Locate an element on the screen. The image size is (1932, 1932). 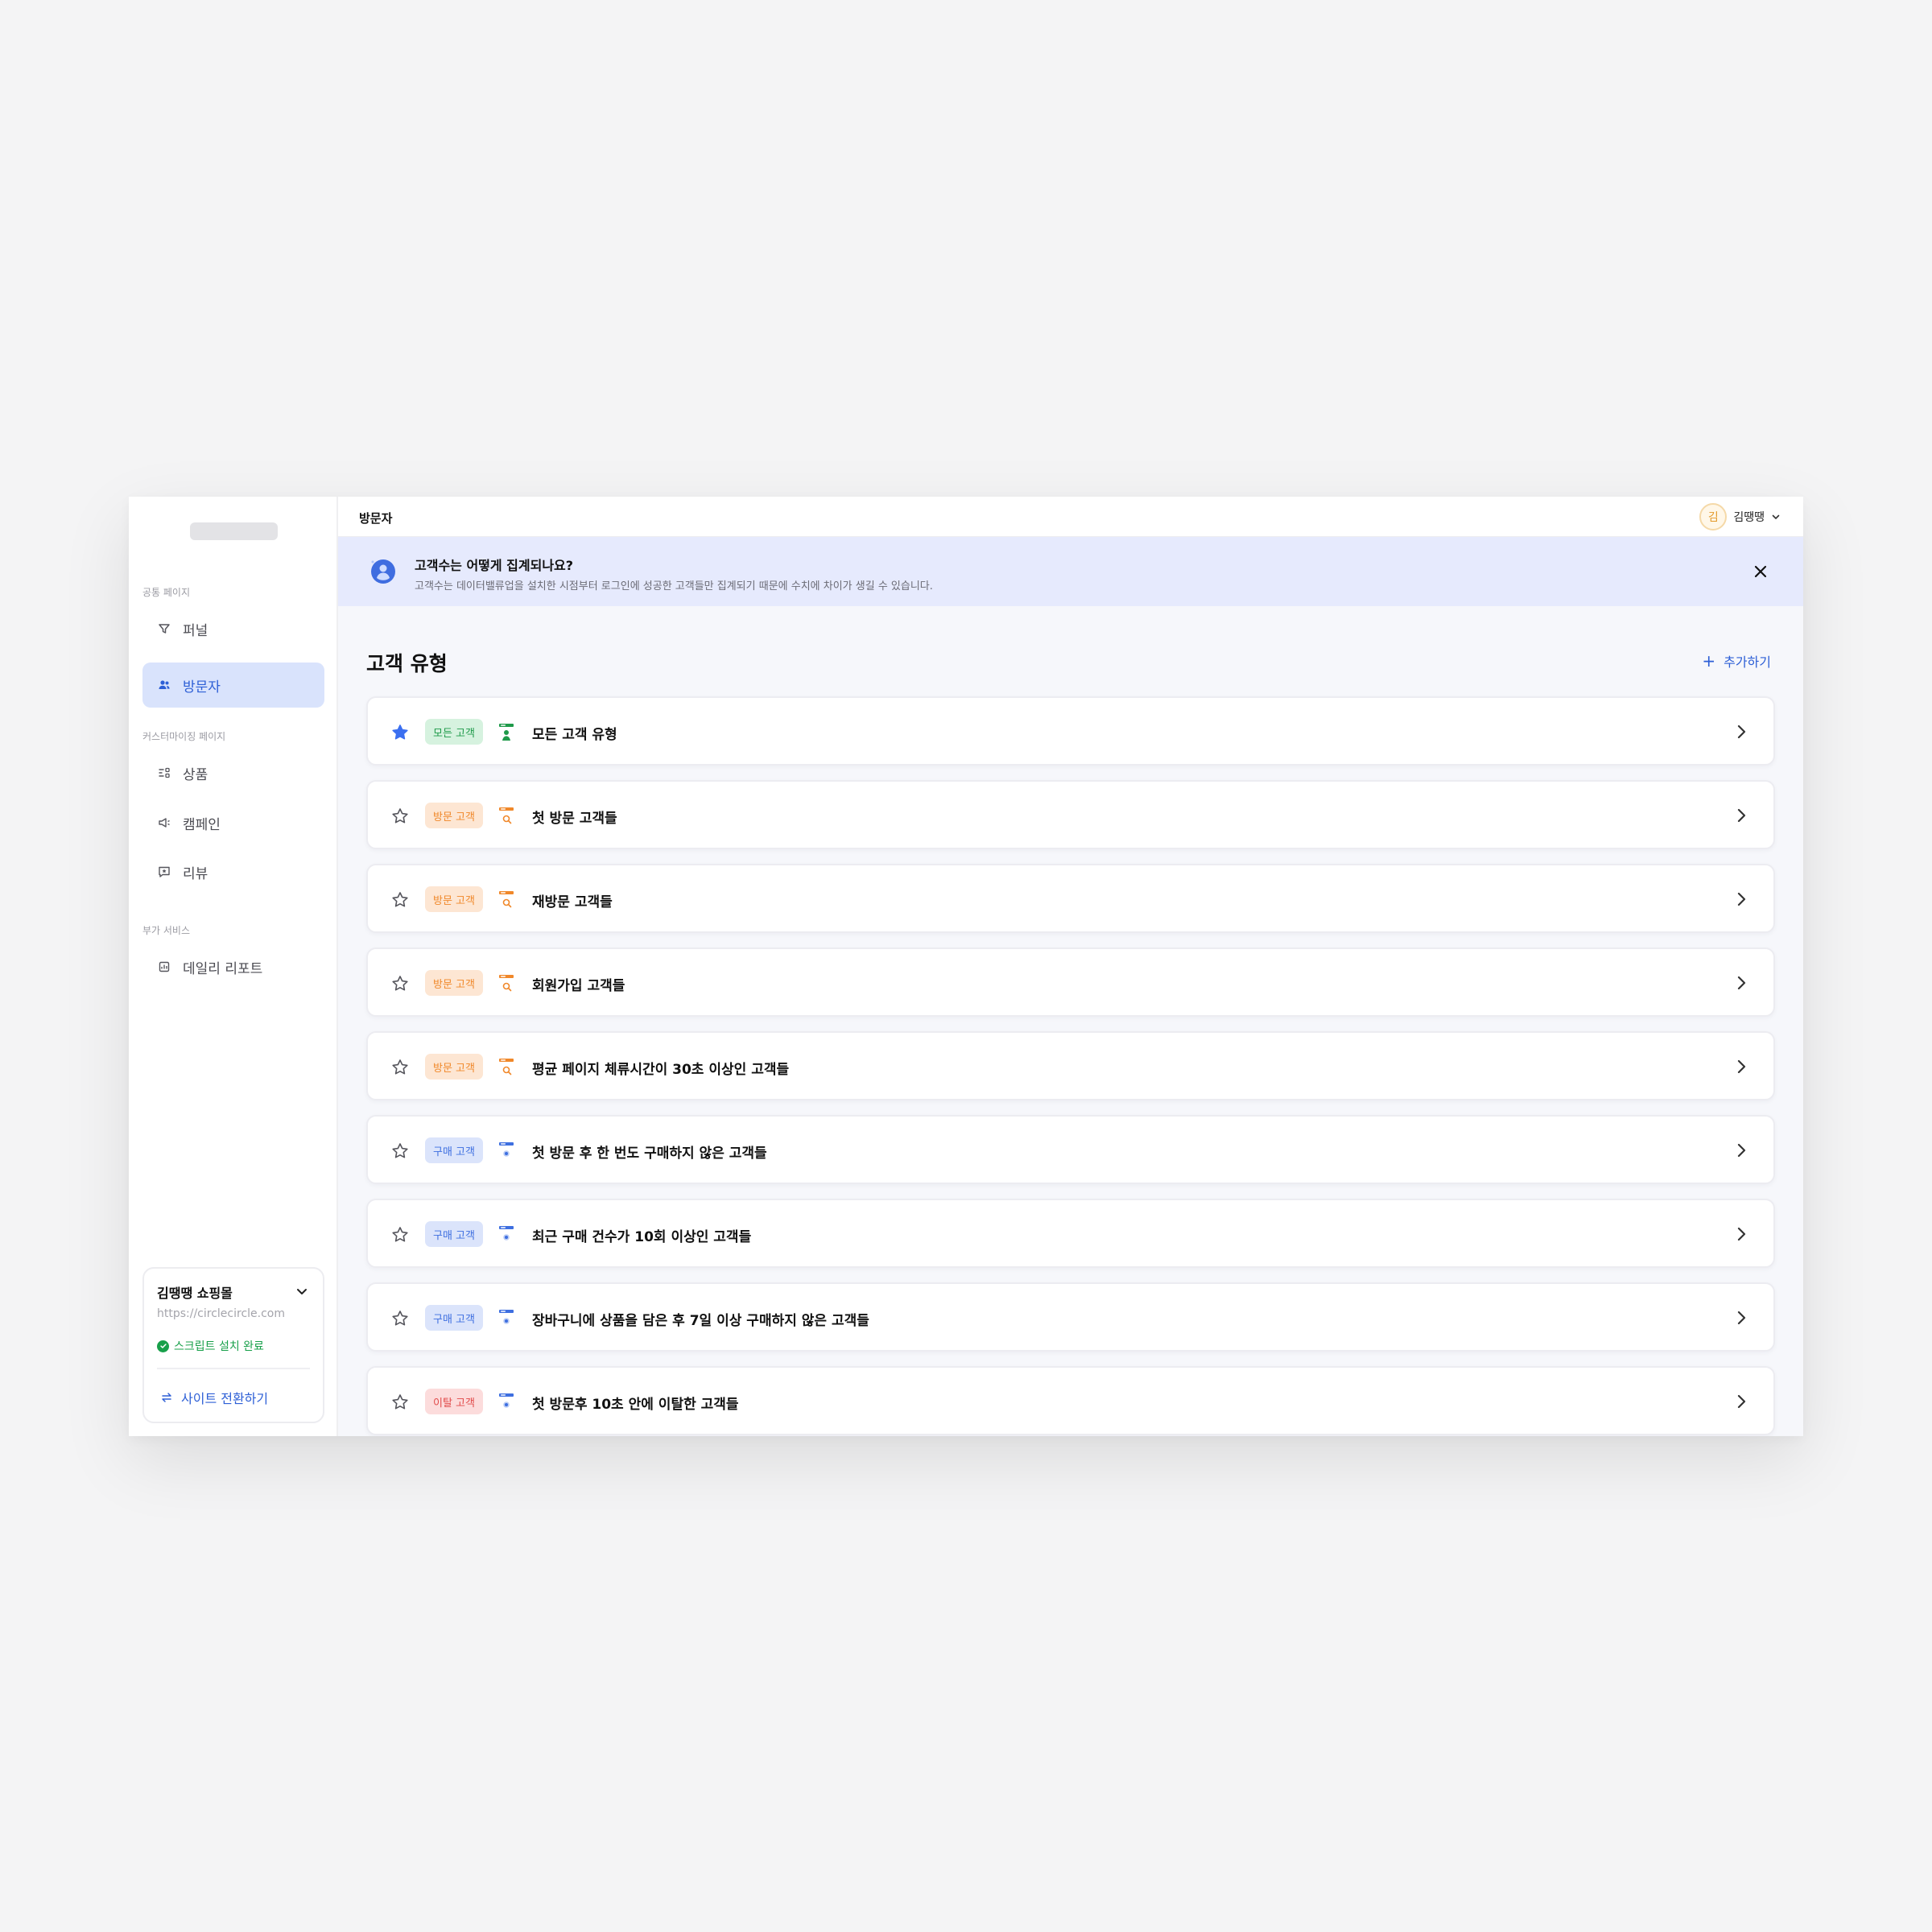
churn-customer-icon is located at coordinates (506, 1400).